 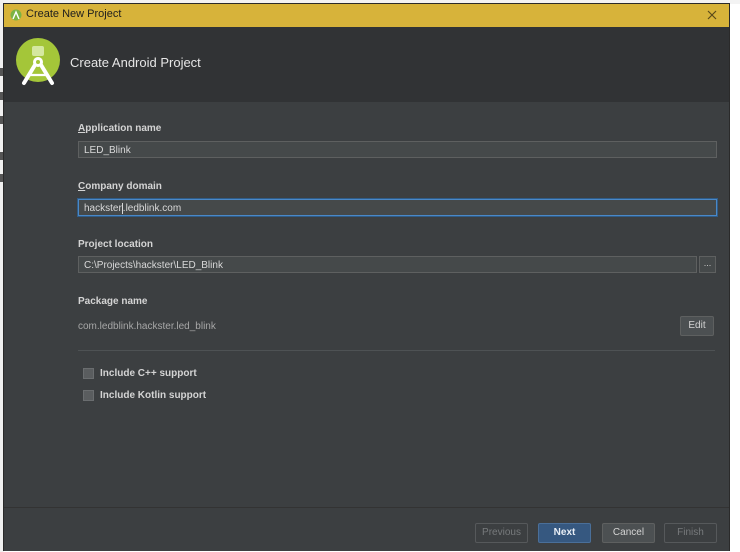 I want to click on dialog-header: Create Android Project, so click(x=366, y=64).